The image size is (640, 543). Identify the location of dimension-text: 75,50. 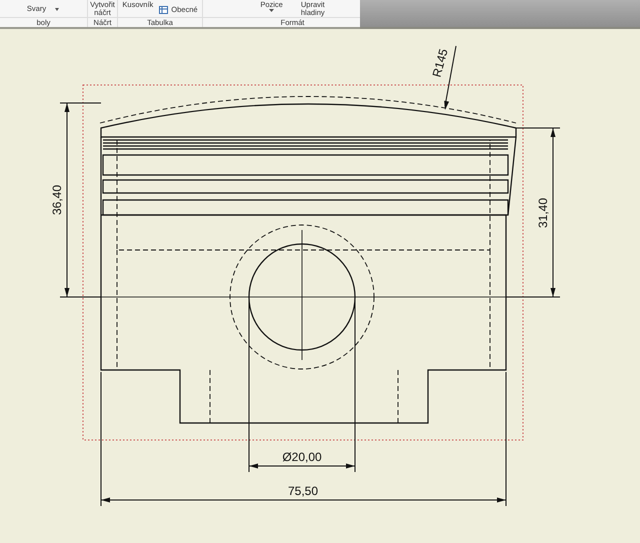
(303, 491).